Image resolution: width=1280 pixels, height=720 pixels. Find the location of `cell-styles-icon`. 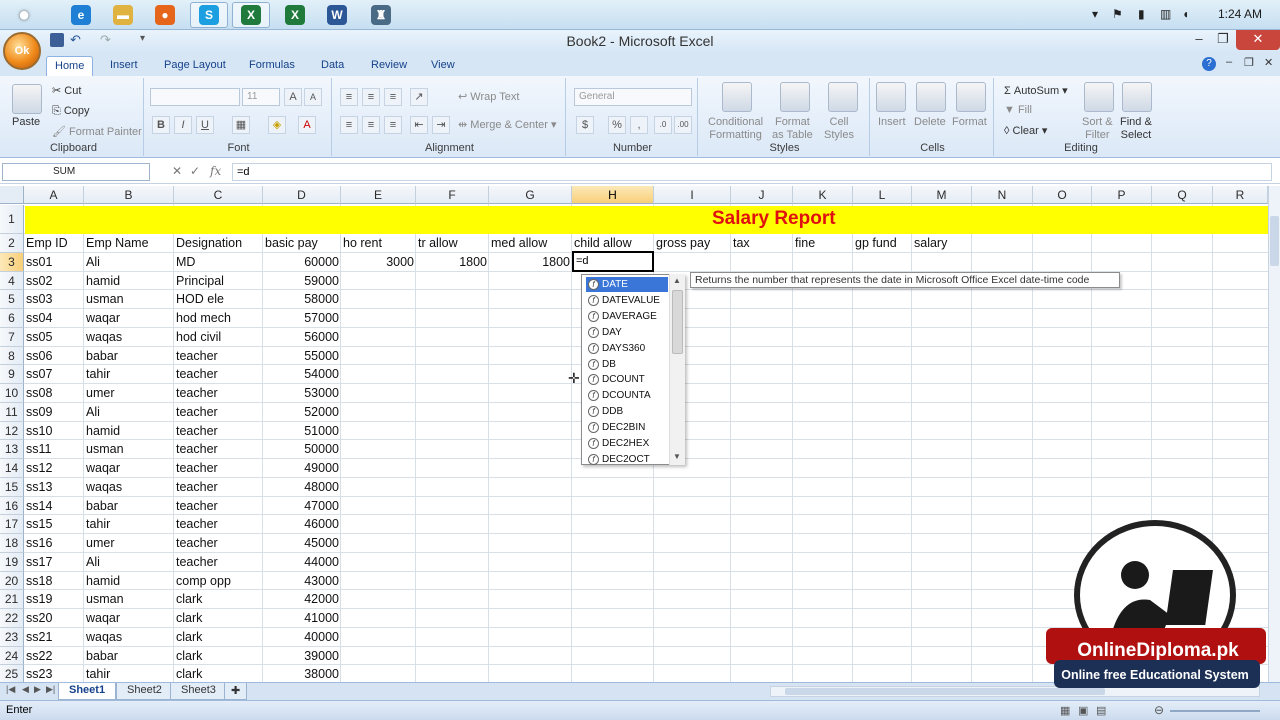

cell-styles-icon is located at coordinates (843, 97).